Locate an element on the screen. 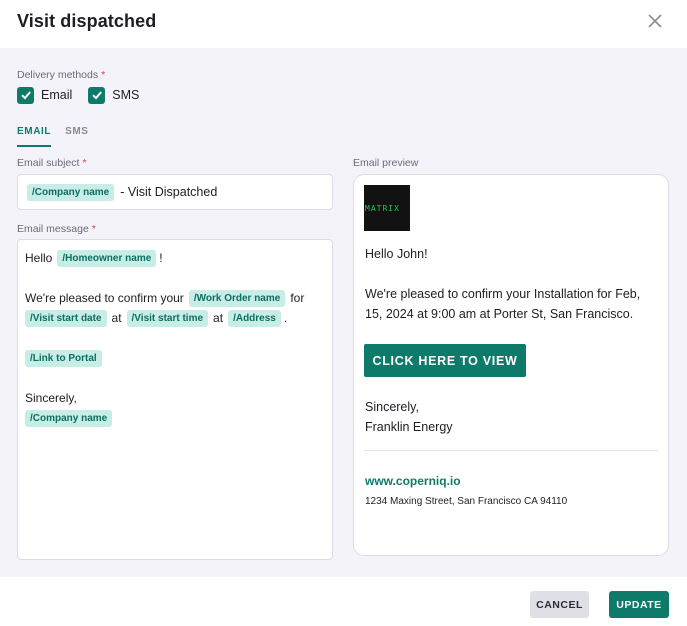 This screenshot has width=687, height=626. email-checkbox-label: Email is located at coordinates (57, 95).